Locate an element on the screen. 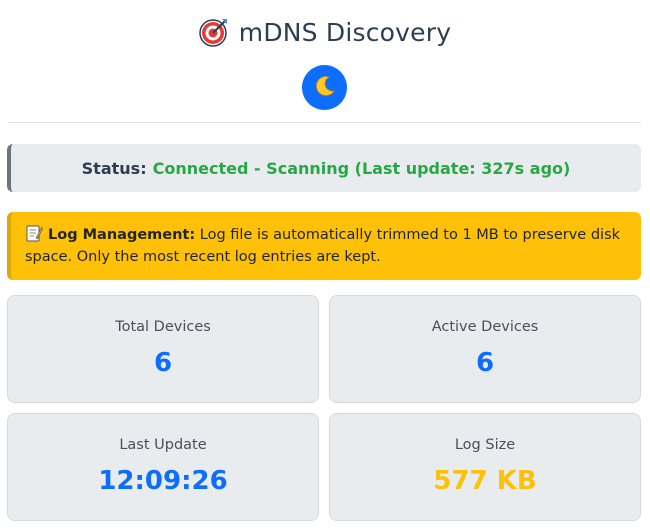 This screenshot has width=650, height=530. stat-label: Last Update is located at coordinates (163, 445).